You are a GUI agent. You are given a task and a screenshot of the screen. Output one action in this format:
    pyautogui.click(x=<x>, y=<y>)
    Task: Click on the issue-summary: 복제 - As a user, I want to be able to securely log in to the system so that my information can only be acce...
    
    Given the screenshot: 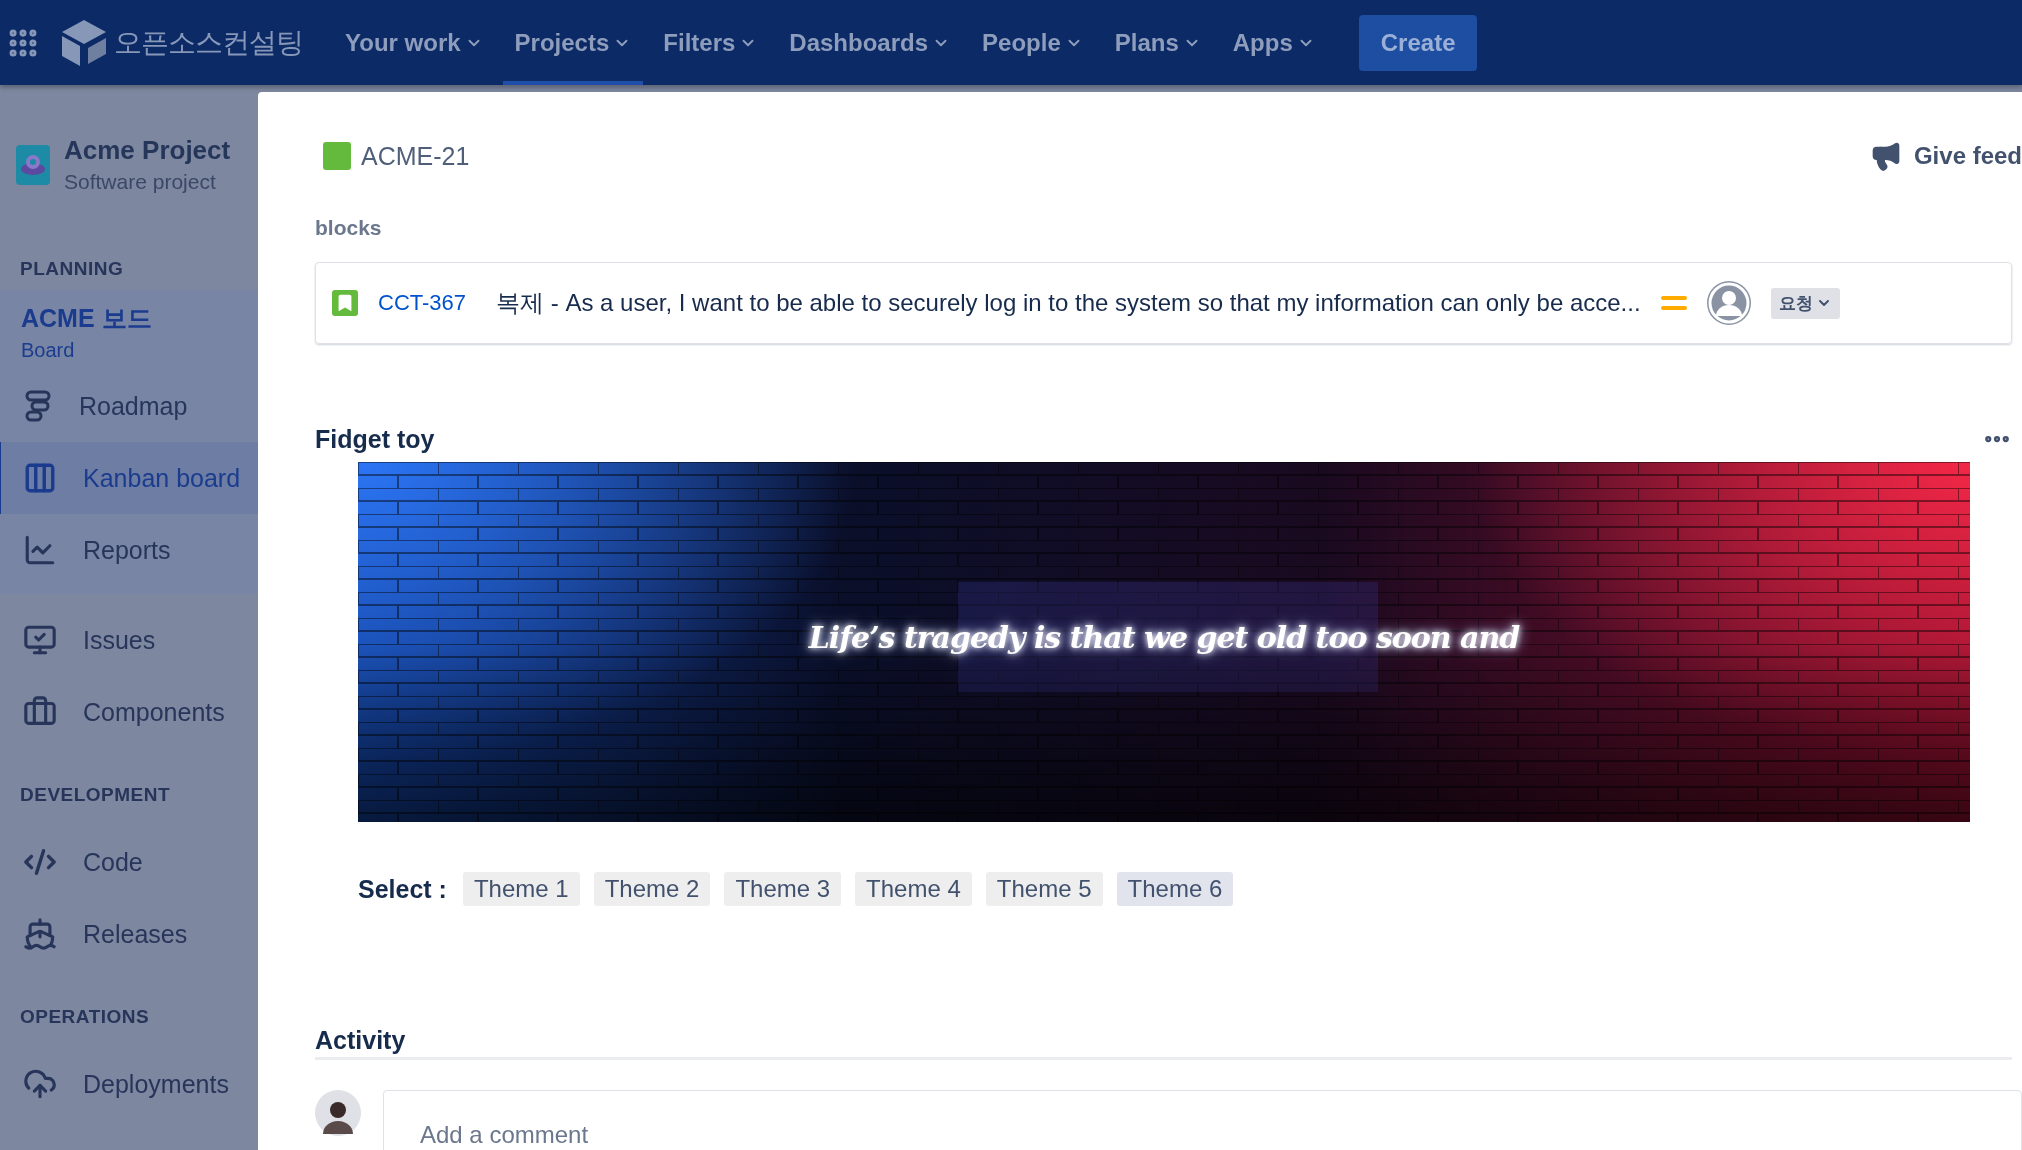 What is the action you would take?
    pyautogui.click(x=1068, y=303)
    